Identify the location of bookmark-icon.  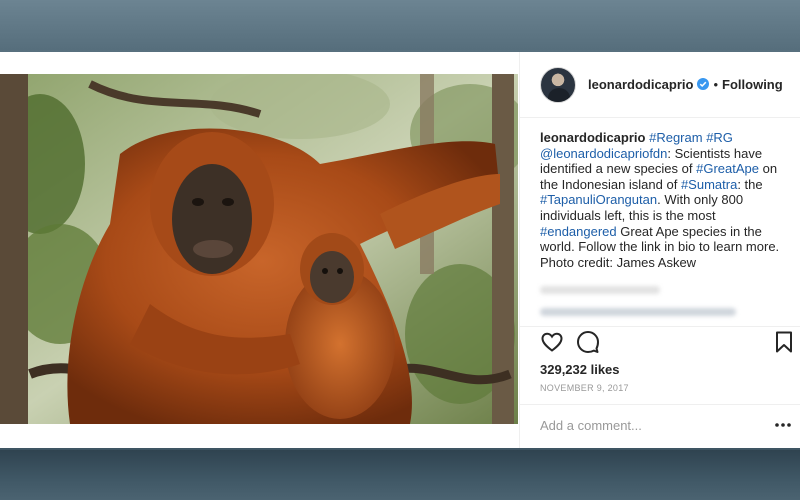
(784, 342).